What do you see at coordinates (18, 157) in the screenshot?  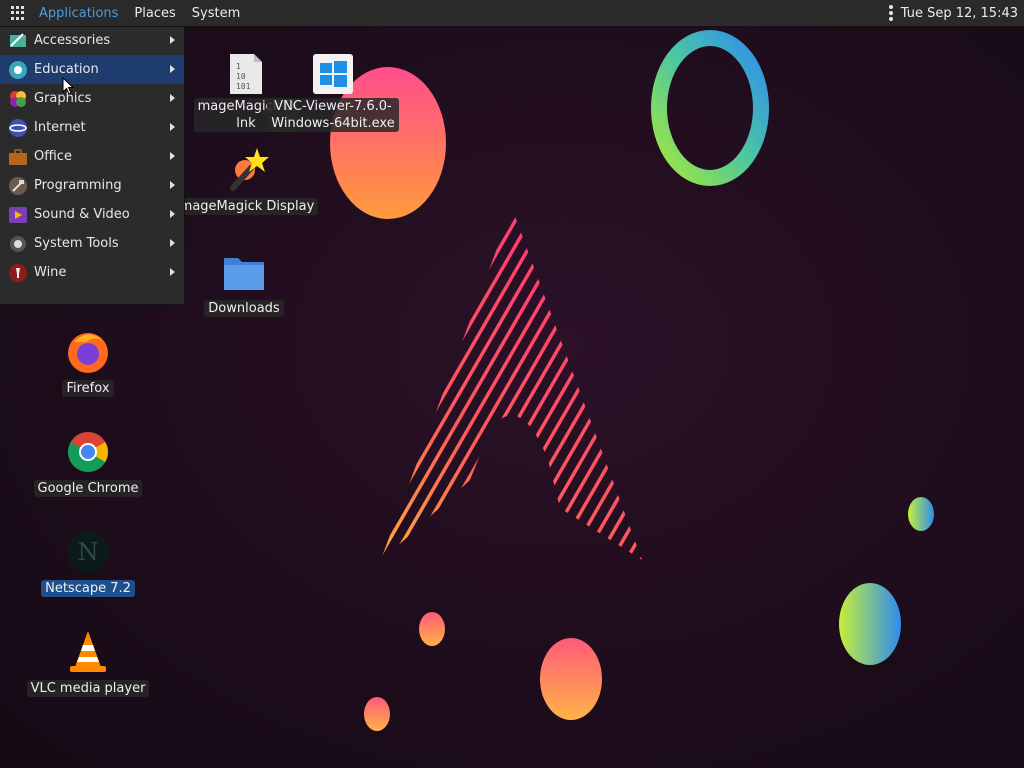 I see `office-icon` at bounding box center [18, 157].